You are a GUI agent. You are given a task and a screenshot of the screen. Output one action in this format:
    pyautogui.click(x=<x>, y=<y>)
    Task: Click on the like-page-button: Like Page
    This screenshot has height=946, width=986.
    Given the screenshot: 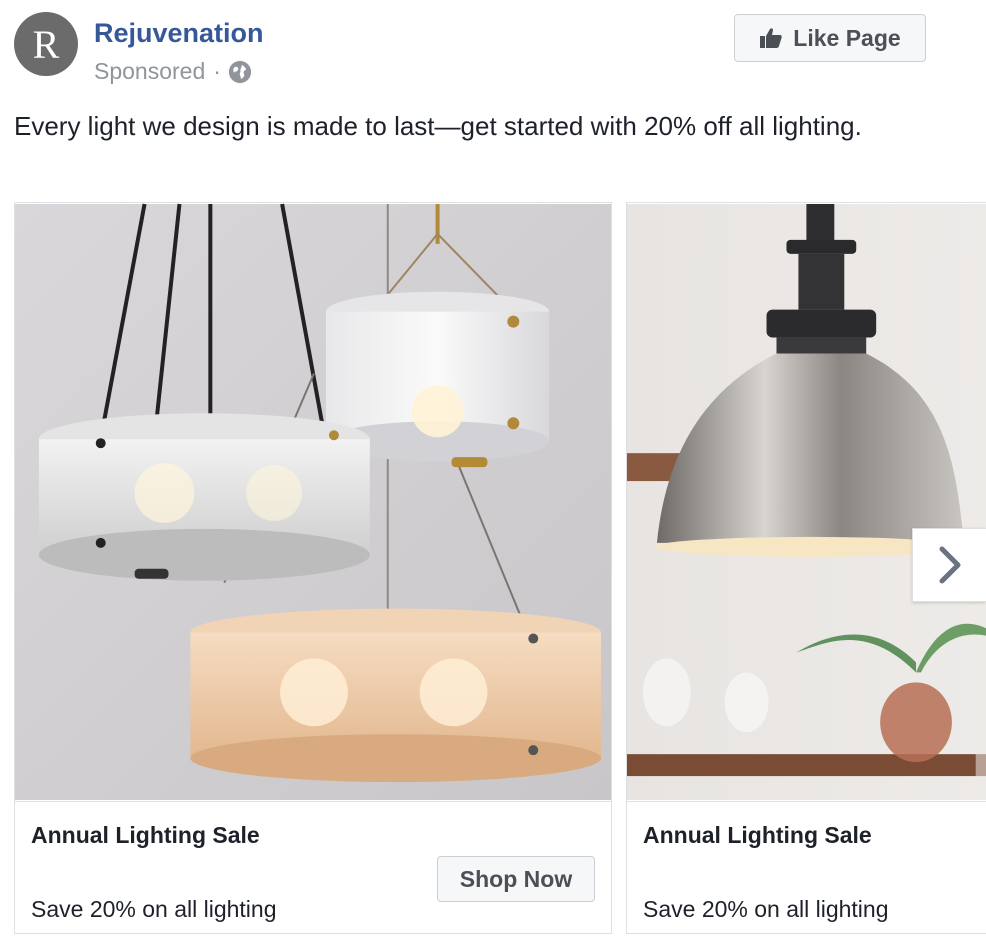 What is the action you would take?
    pyautogui.click(x=830, y=38)
    